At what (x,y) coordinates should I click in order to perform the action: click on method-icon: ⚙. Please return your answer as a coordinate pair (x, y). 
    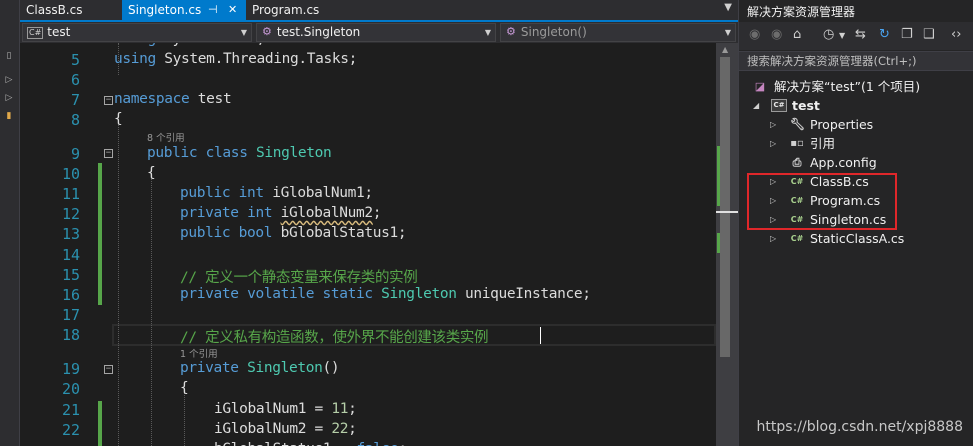
    Looking at the image, I should click on (511, 31).